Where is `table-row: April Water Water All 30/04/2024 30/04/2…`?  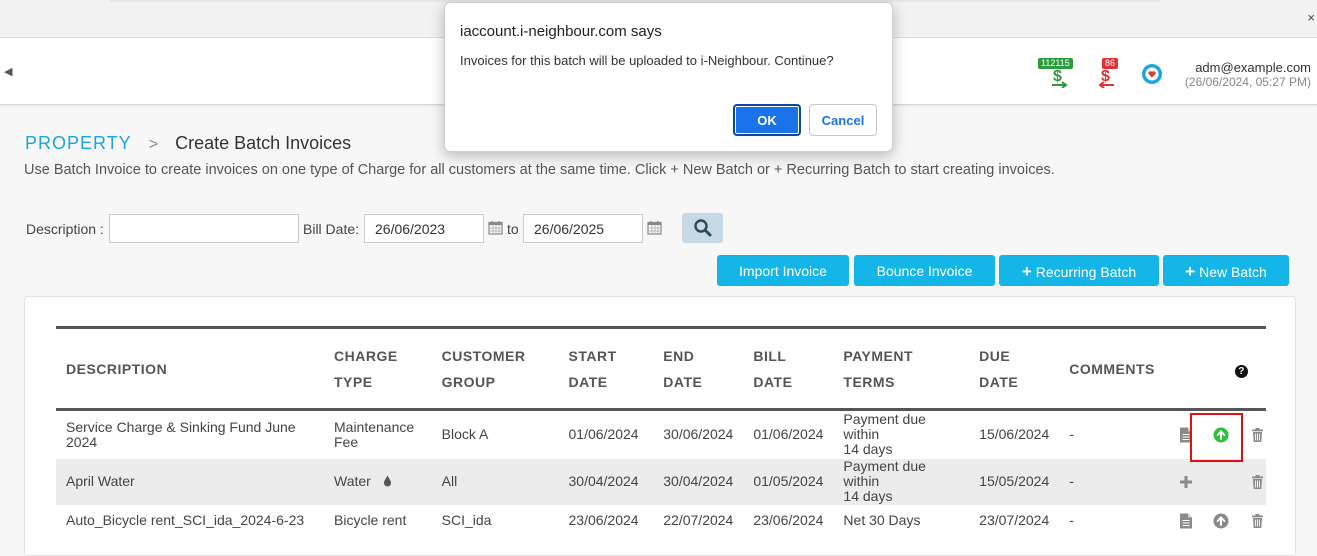 table-row: April Water Water All 30/04/2024 30/04/2… is located at coordinates (661, 481).